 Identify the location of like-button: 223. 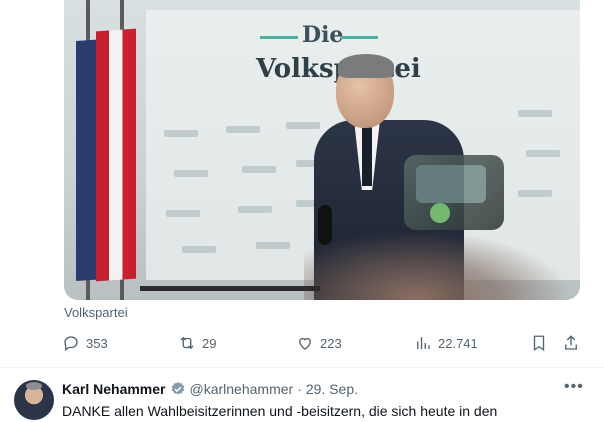
(319, 343).